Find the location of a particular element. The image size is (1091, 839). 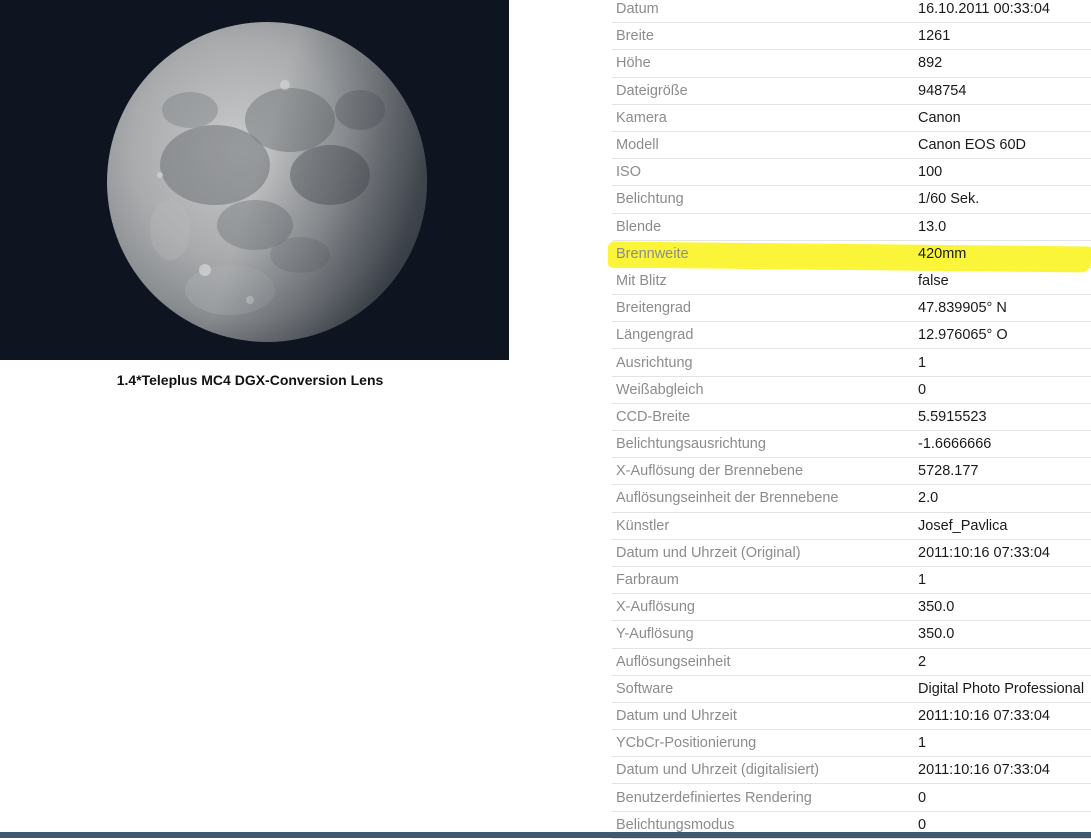

exif-row: Brennweite 420mm is located at coordinates (851, 254).